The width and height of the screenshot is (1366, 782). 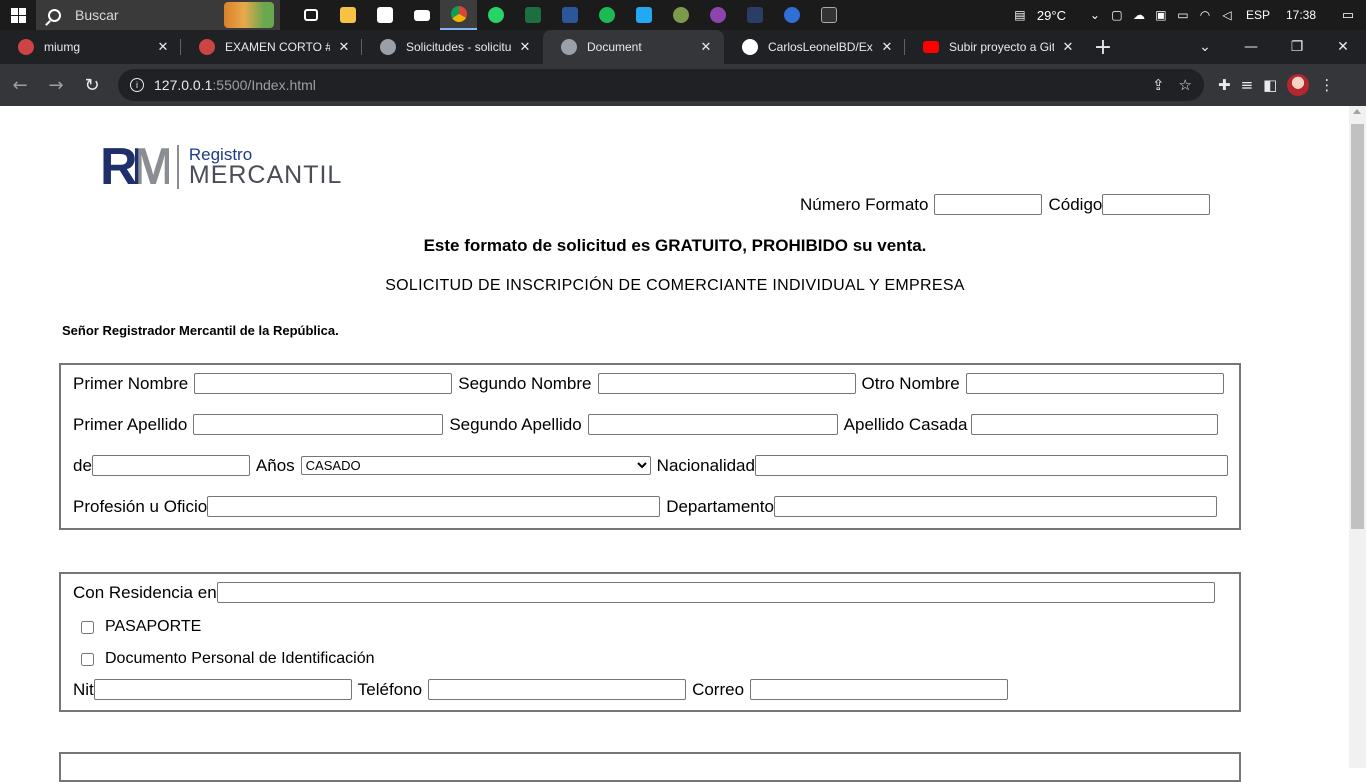 I want to click on task-view-icon, so click(x=310, y=15).